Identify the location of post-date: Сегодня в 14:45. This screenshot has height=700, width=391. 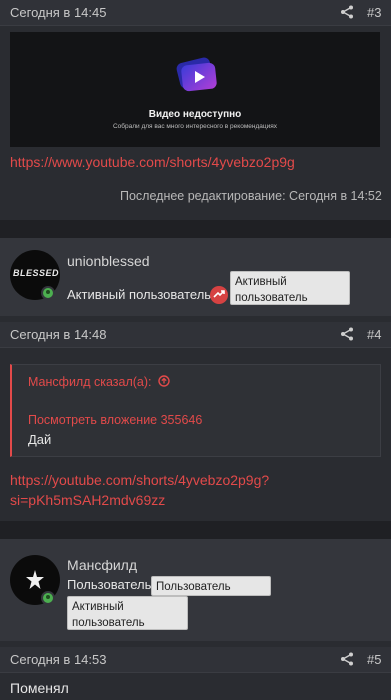
(58, 12).